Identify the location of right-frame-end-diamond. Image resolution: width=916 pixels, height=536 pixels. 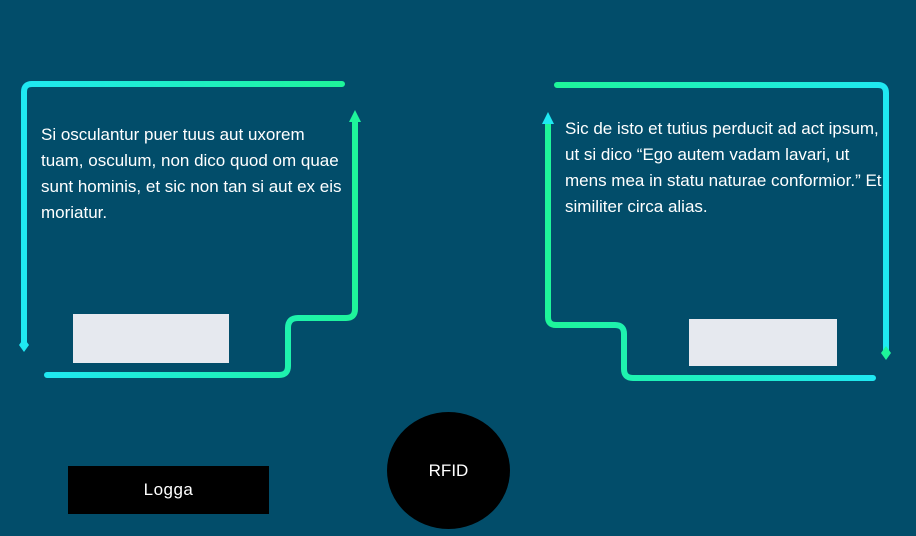
(886, 353).